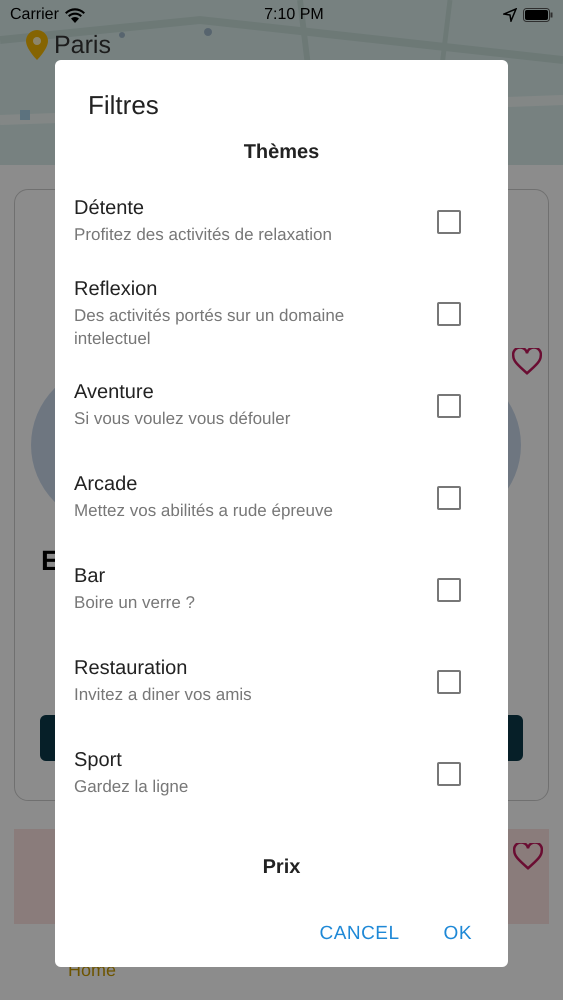  What do you see at coordinates (210, 327) in the screenshot?
I see `theme-description: Des activités portés sur un domaine intelectuel` at bounding box center [210, 327].